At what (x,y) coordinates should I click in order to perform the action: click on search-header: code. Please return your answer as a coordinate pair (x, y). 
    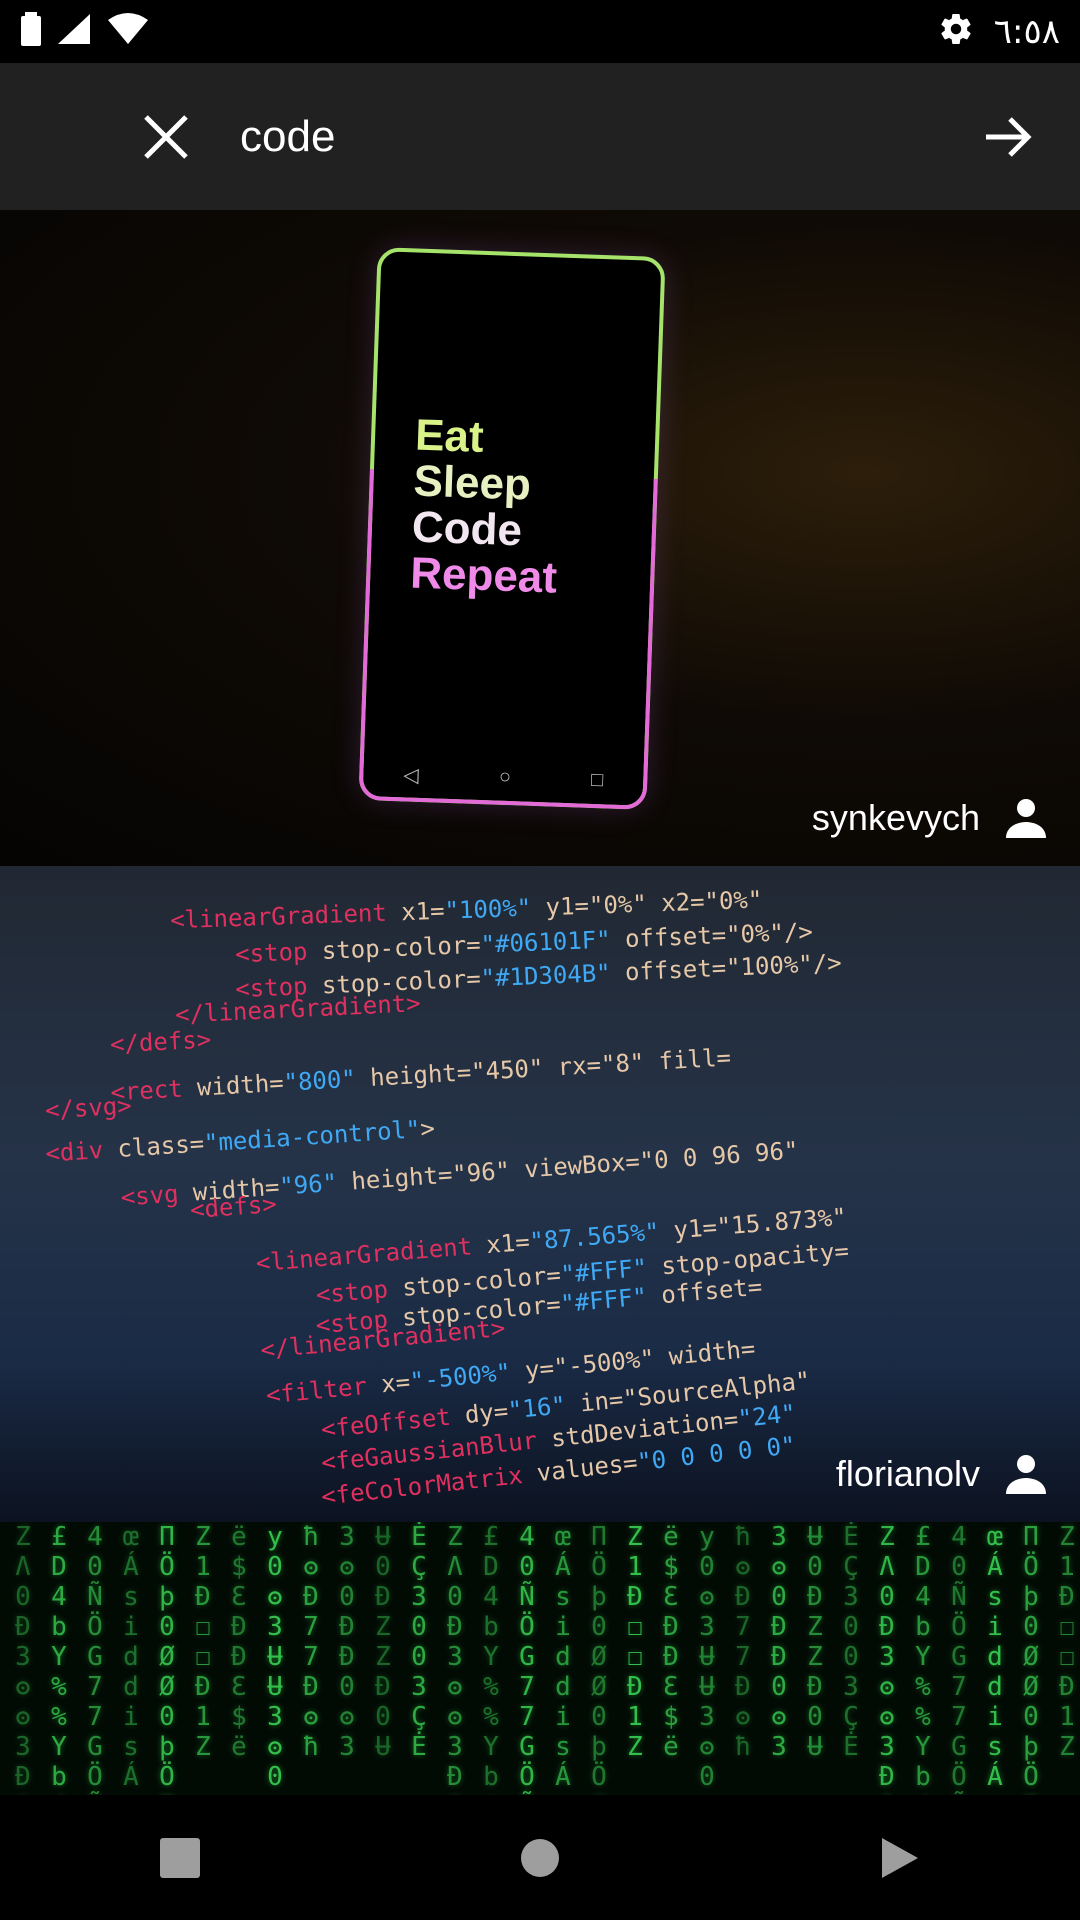
    Looking at the image, I should click on (540, 136).